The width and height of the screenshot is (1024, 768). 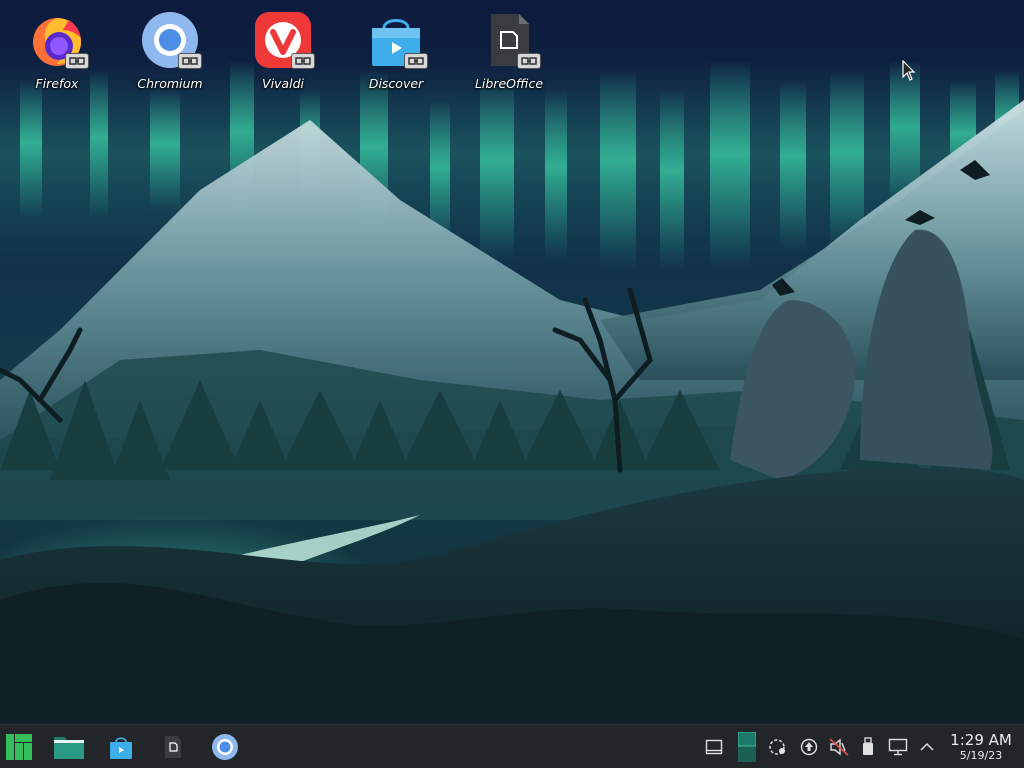 I want to click on discover-launcher, so click(x=121, y=747).